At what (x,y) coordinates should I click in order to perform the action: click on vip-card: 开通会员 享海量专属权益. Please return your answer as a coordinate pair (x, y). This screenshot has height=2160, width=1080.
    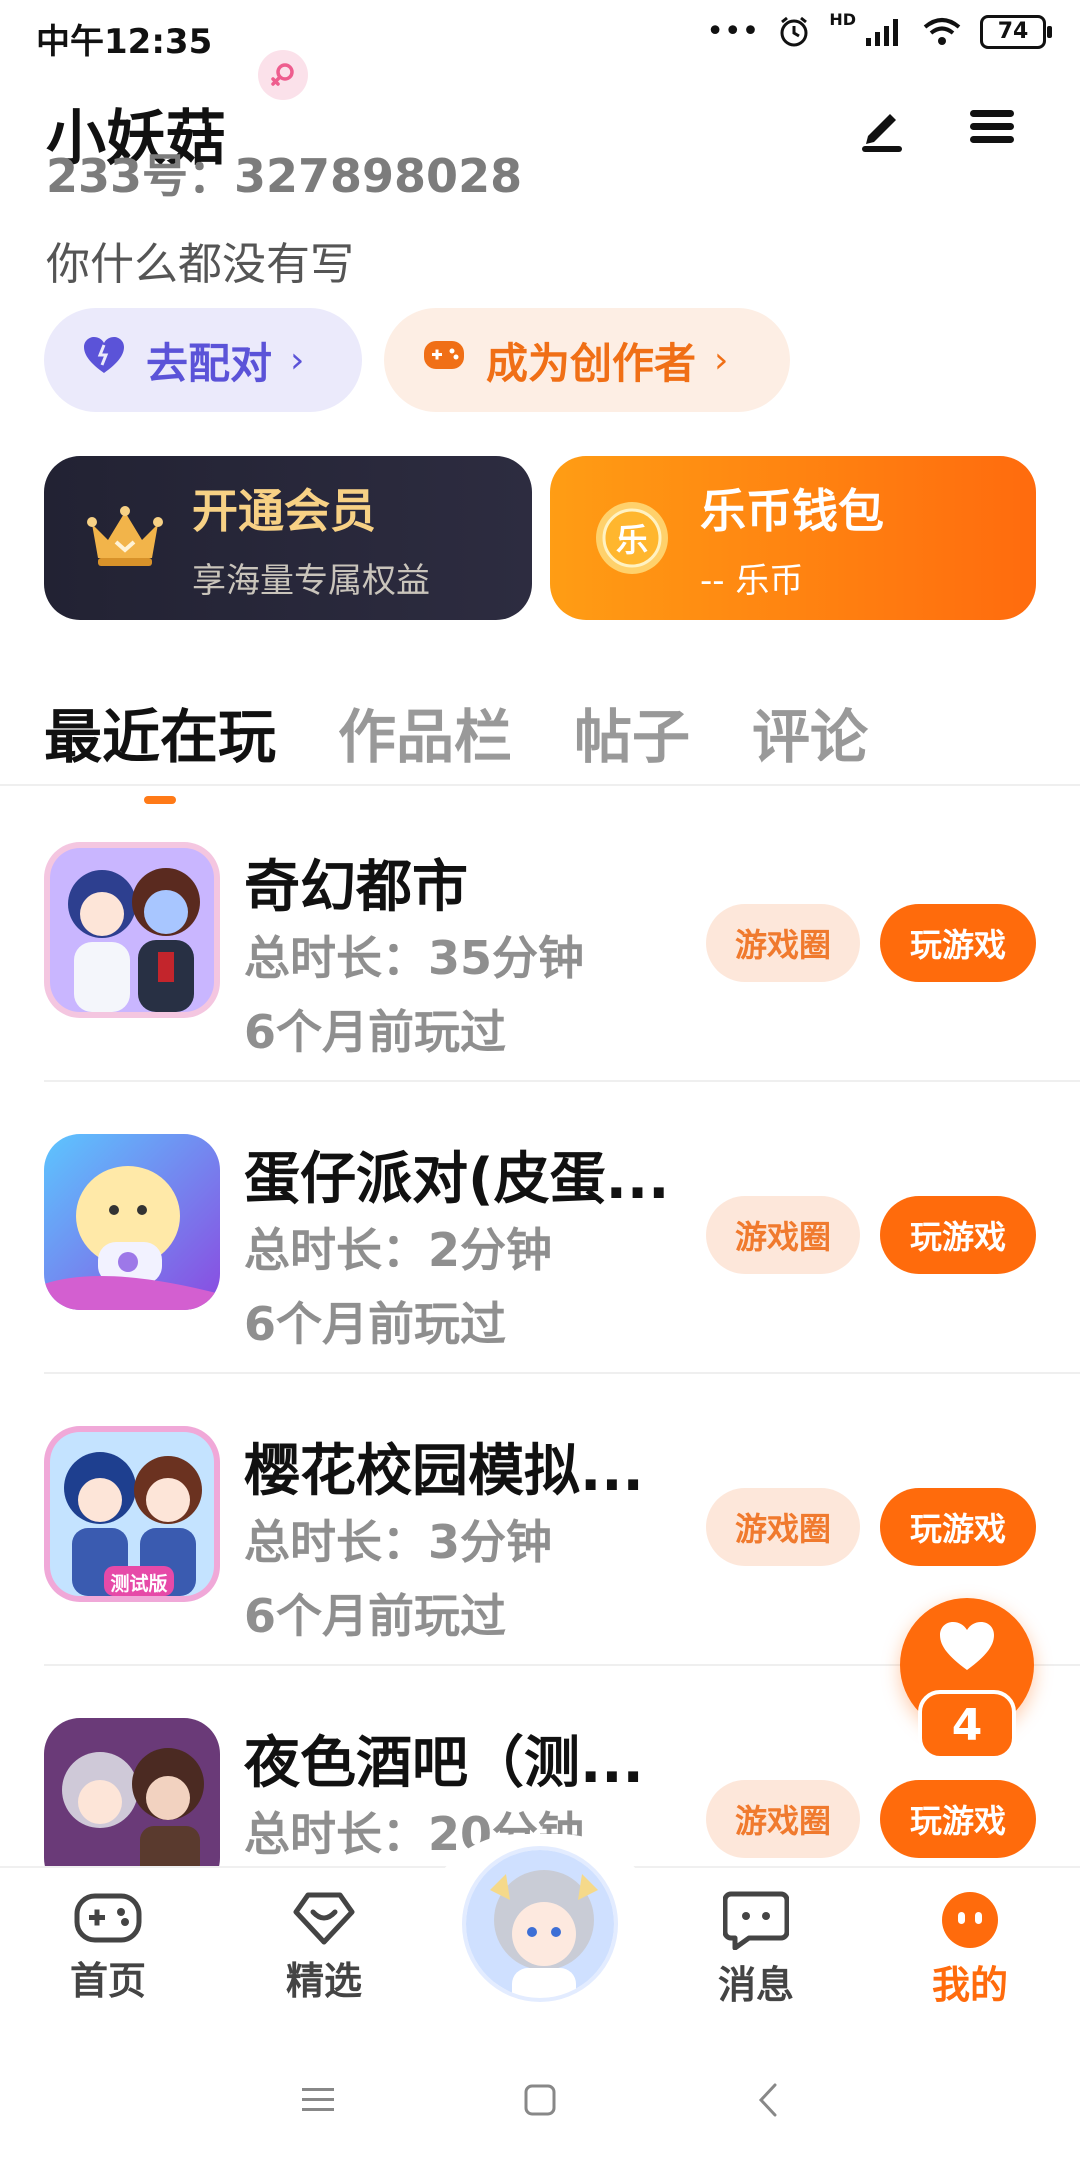
    Looking at the image, I should click on (288, 538).